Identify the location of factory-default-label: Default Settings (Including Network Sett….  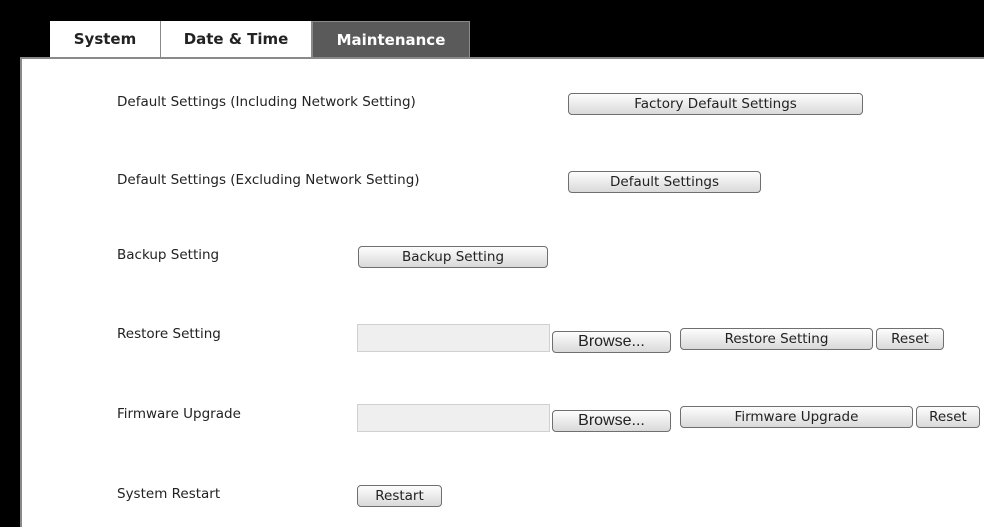
(266, 102).